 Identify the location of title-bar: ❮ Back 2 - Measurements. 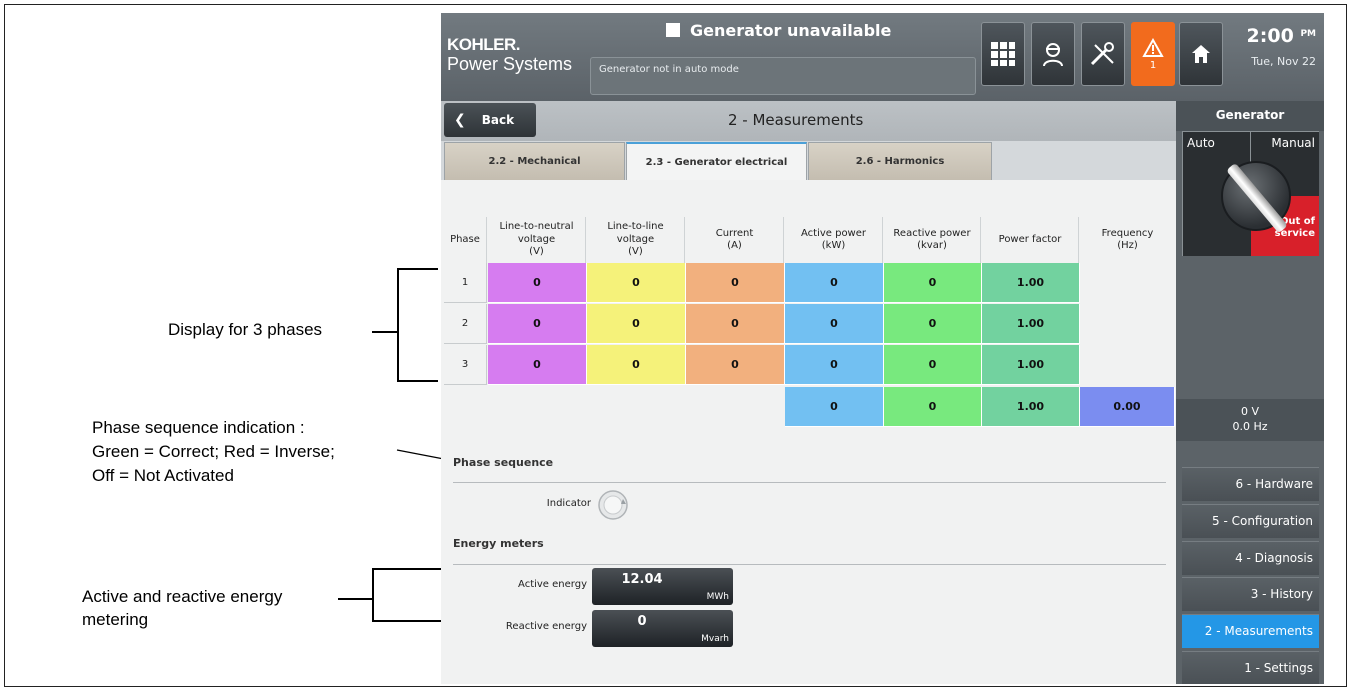
(808, 121).